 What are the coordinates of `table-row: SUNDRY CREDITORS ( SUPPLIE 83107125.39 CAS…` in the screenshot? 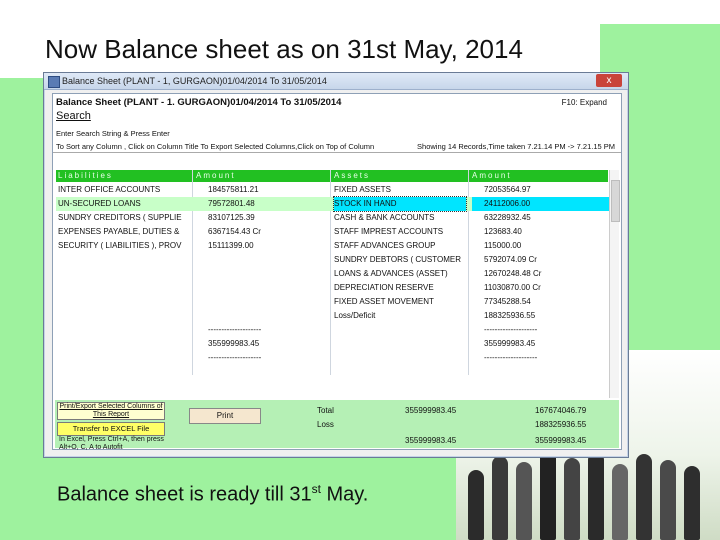 It's located at (332, 218).